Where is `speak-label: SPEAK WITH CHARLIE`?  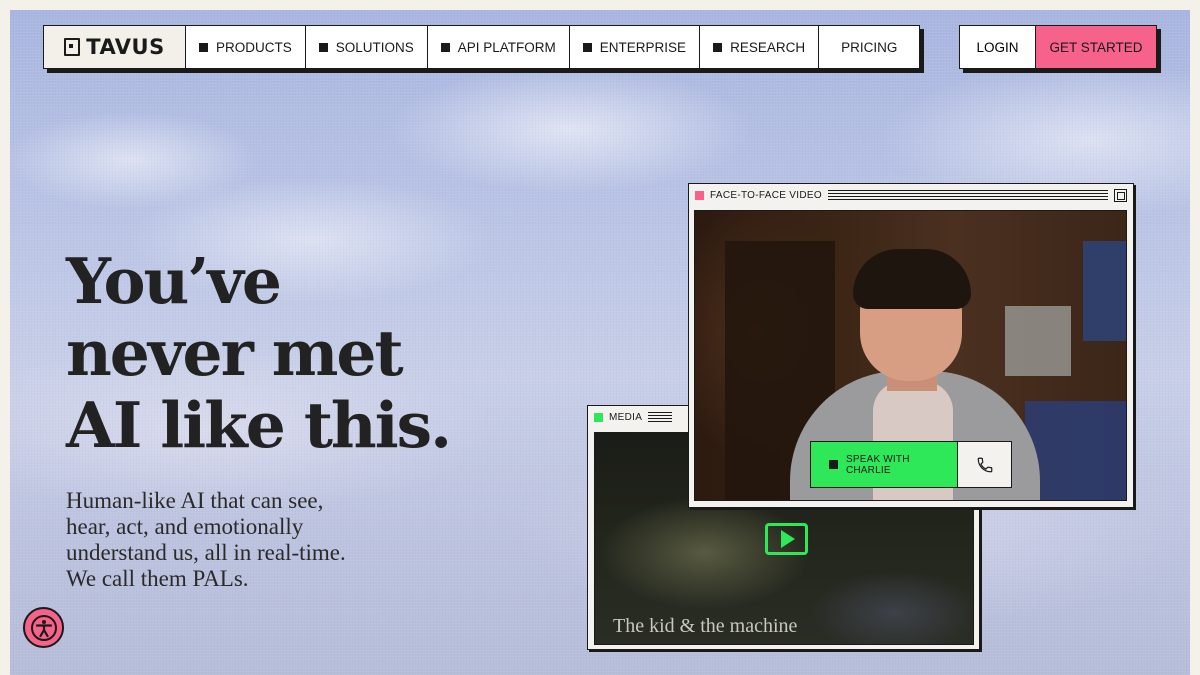
speak-label: SPEAK WITH CHARLIE is located at coordinates (877, 464).